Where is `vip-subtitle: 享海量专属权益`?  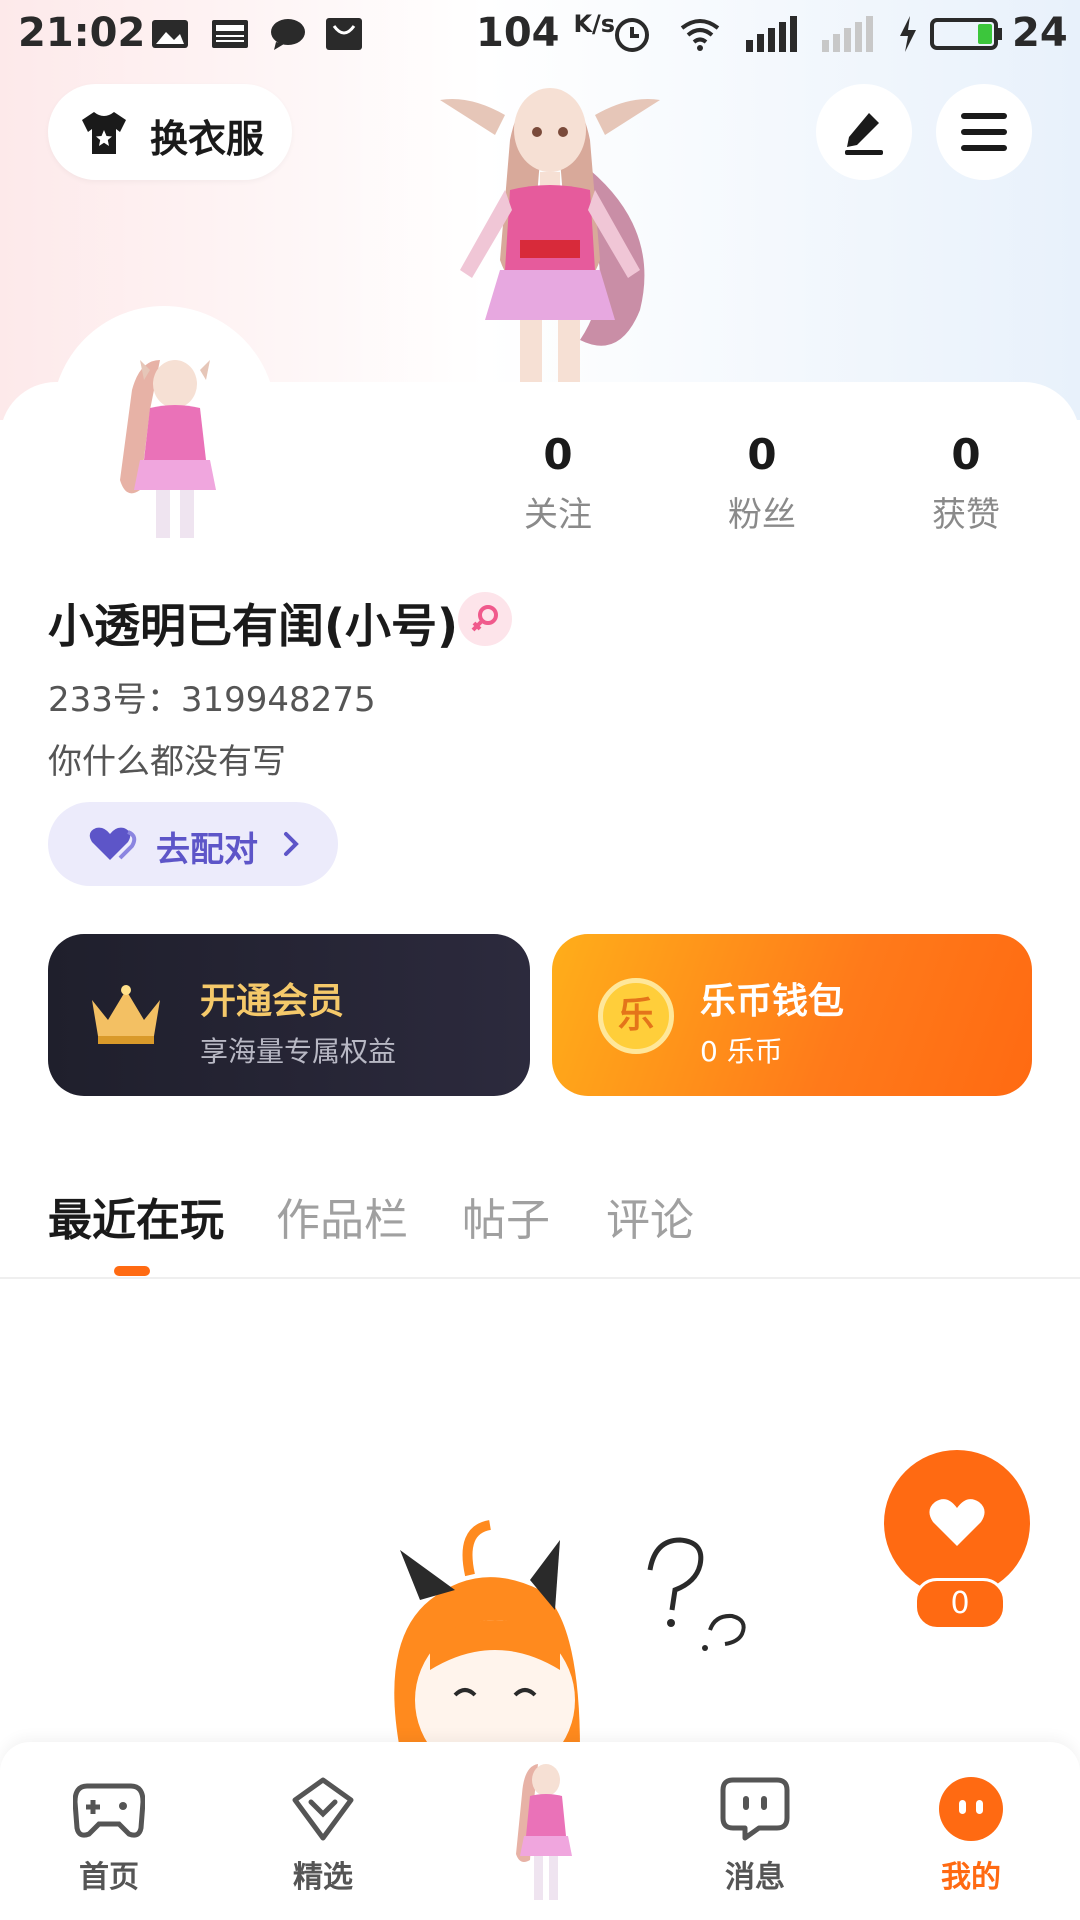 vip-subtitle: 享海量专属权益 is located at coordinates (298, 1051).